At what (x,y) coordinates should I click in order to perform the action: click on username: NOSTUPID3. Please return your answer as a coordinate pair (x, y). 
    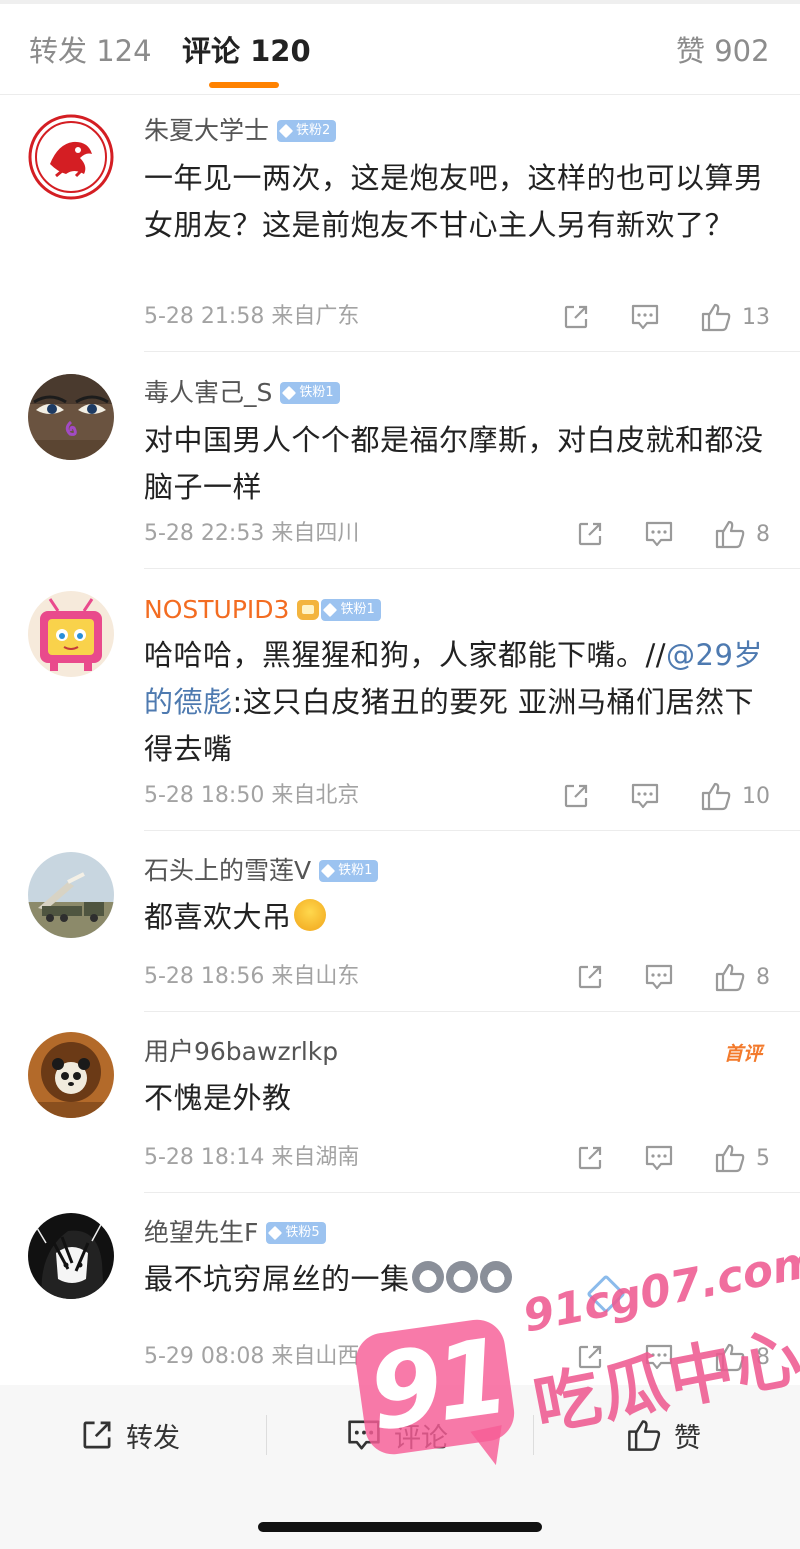
    Looking at the image, I should click on (216, 610).